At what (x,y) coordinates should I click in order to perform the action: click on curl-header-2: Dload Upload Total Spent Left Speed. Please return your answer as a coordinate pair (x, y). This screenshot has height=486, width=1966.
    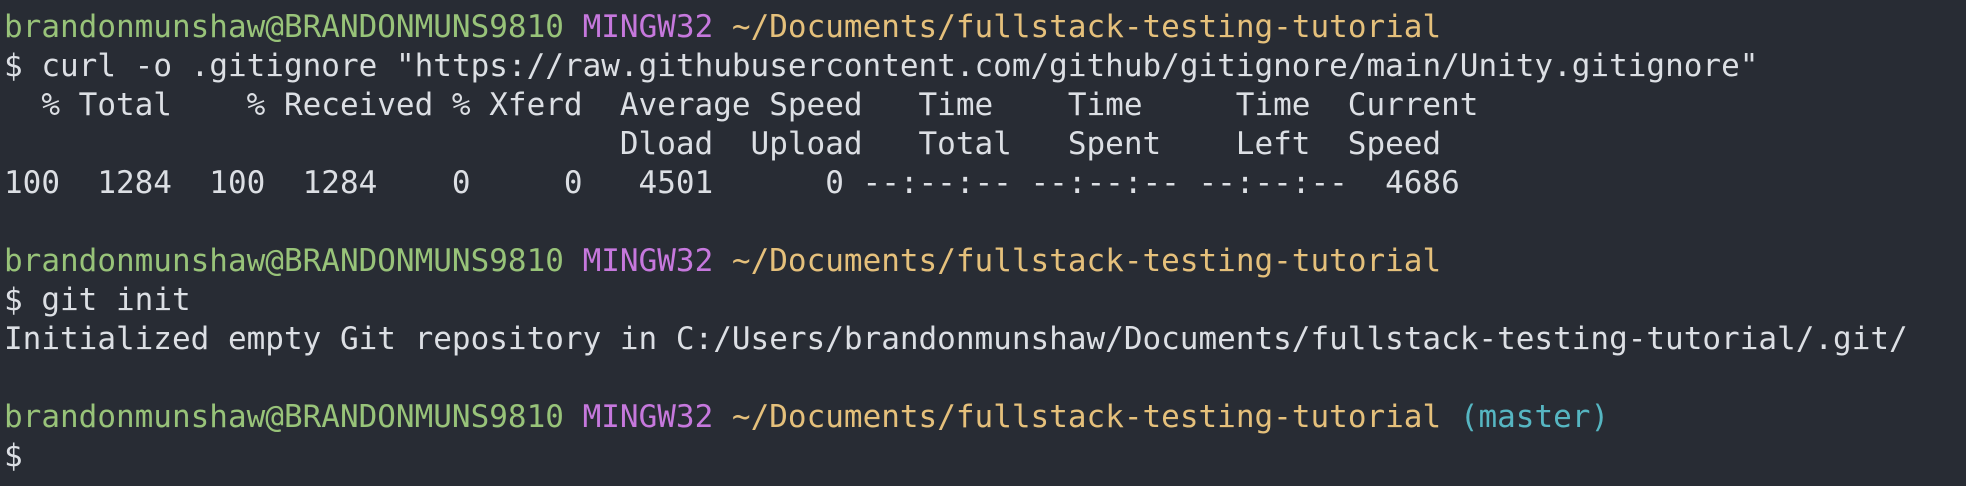
    Looking at the image, I should click on (723, 144).